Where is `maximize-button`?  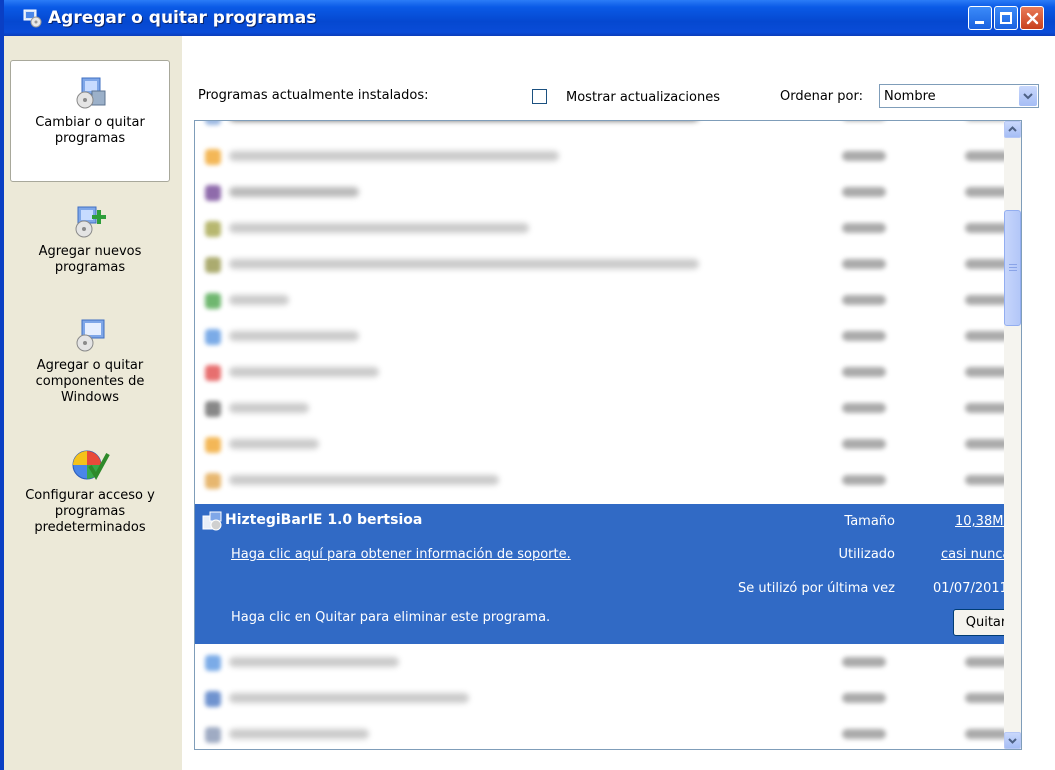
maximize-button is located at coordinates (1006, 18).